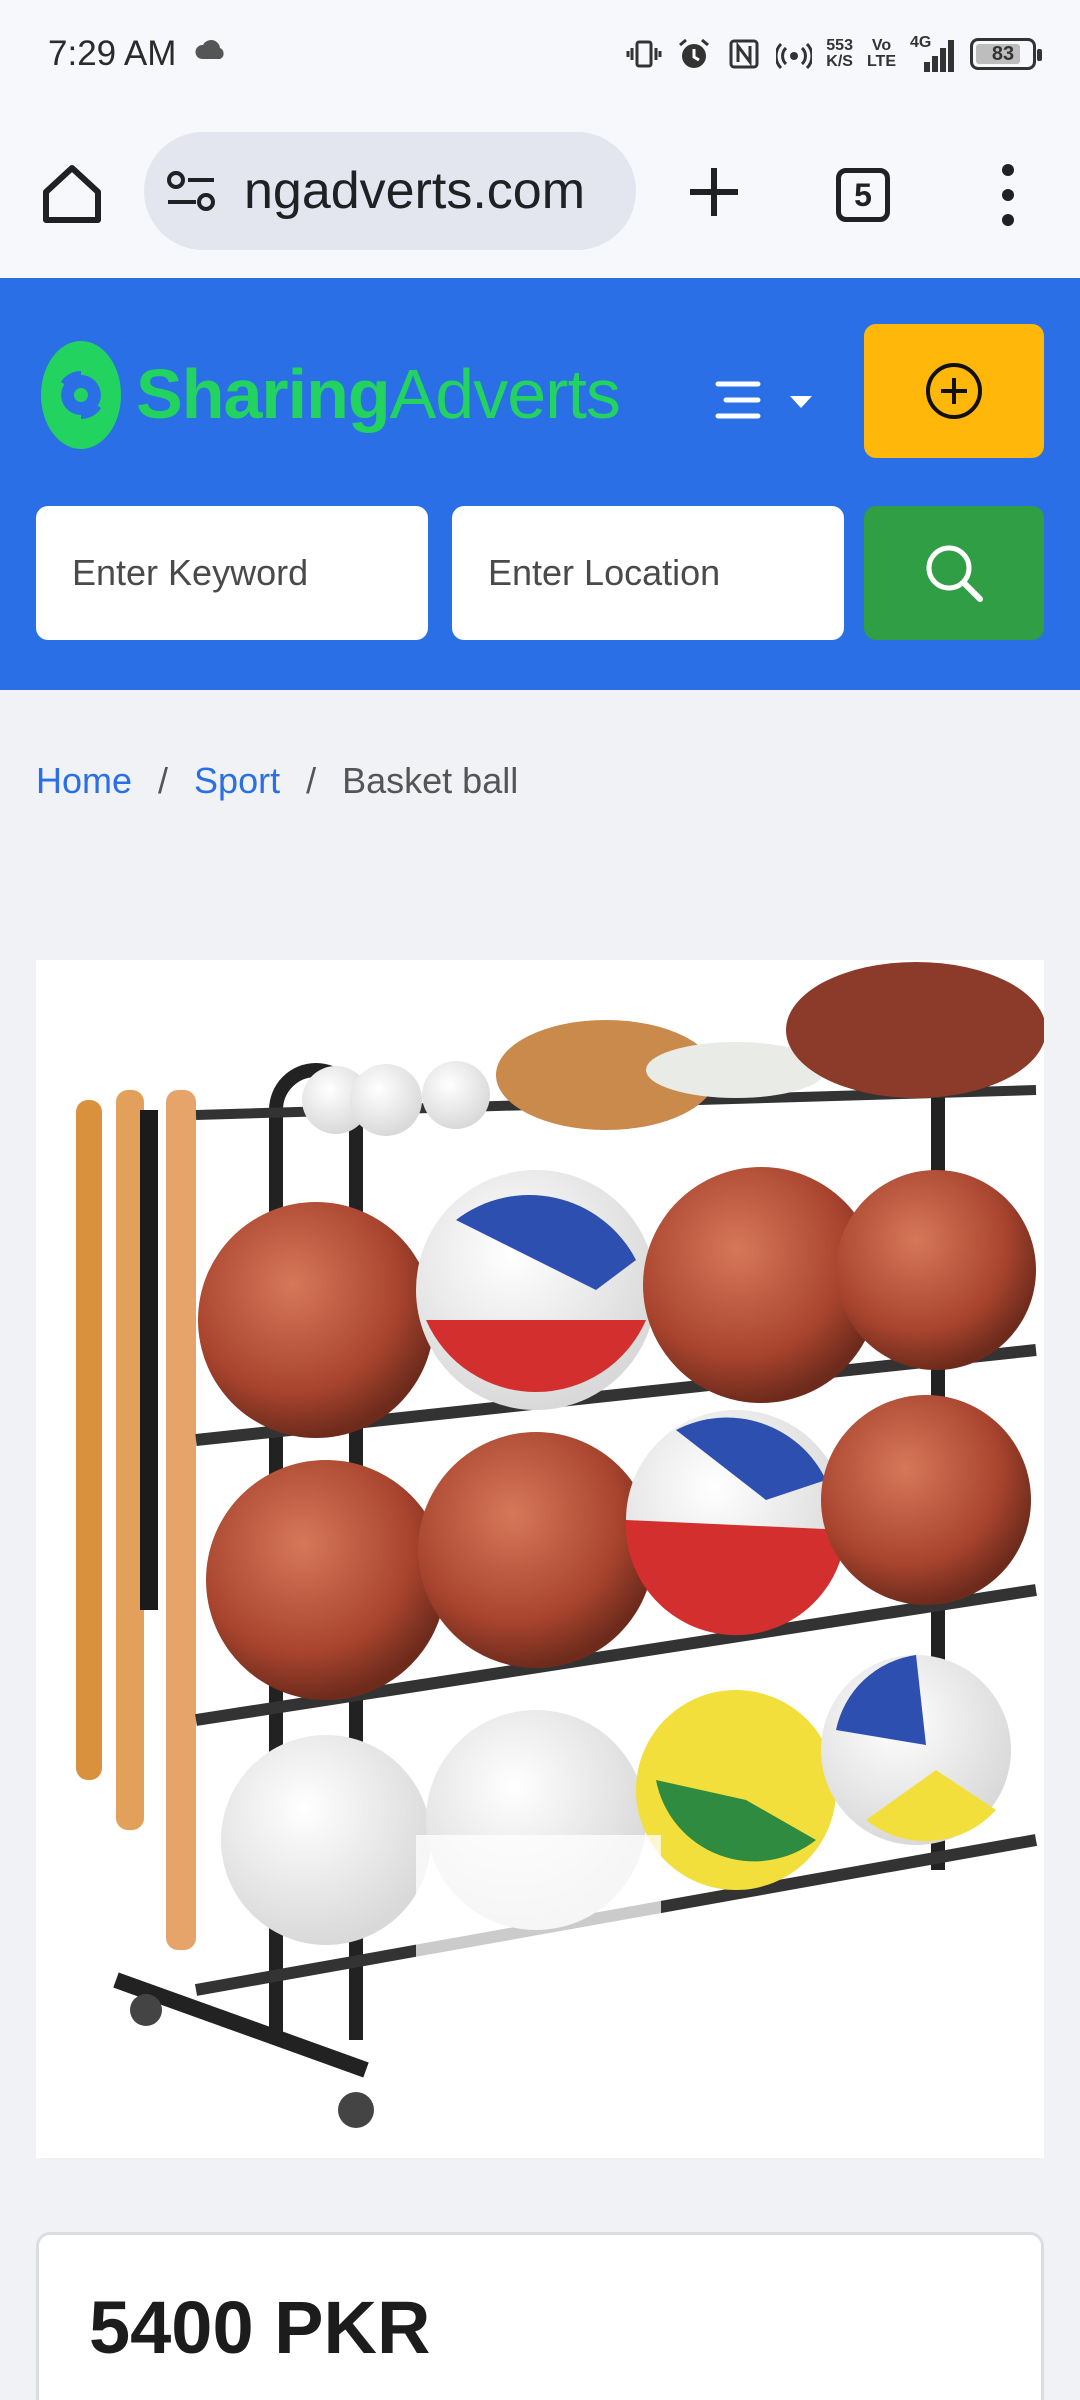 This screenshot has width=1080, height=2400. I want to click on breadcrumb: Home / Sport / Basket ball, so click(277, 781).